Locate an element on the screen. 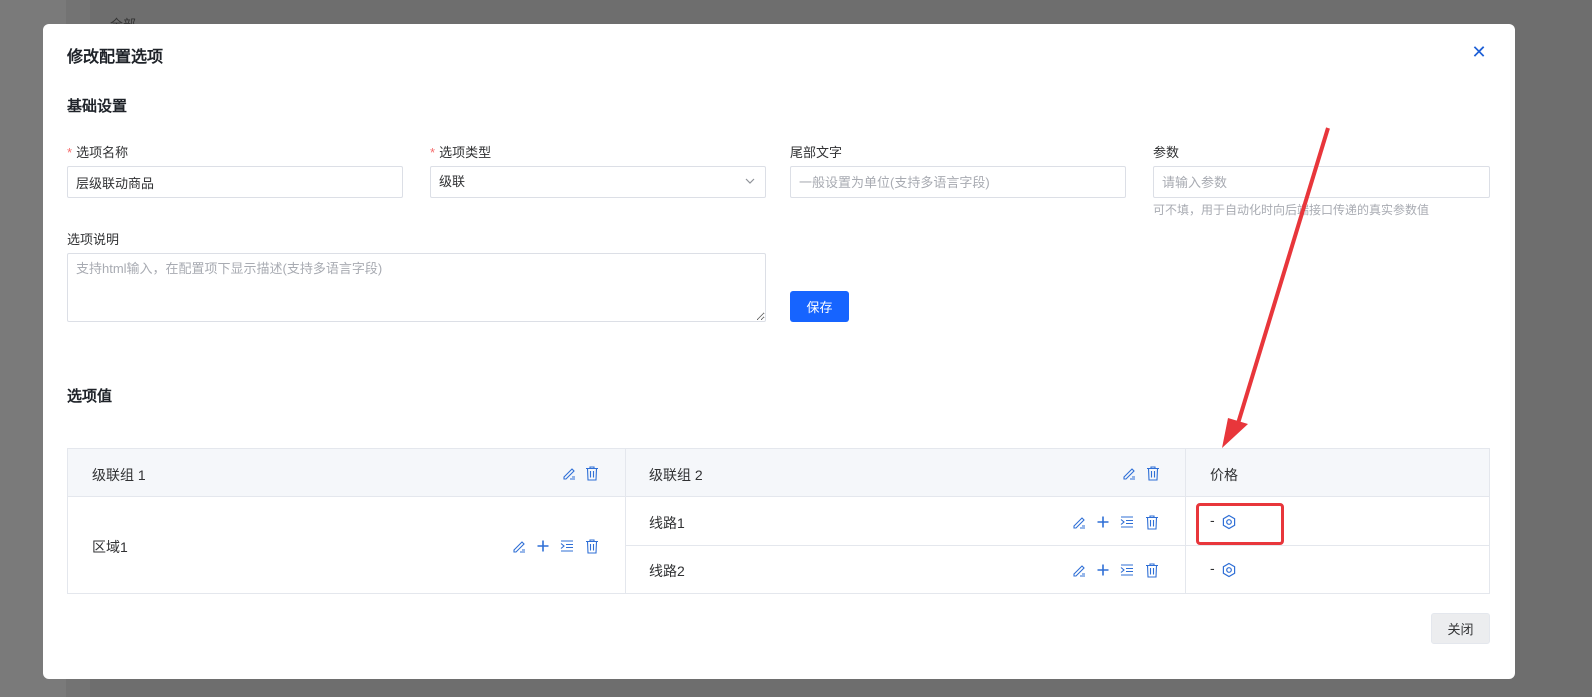 This screenshot has width=1592, height=697. delete-group1-icon is located at coordinates (592, 473).